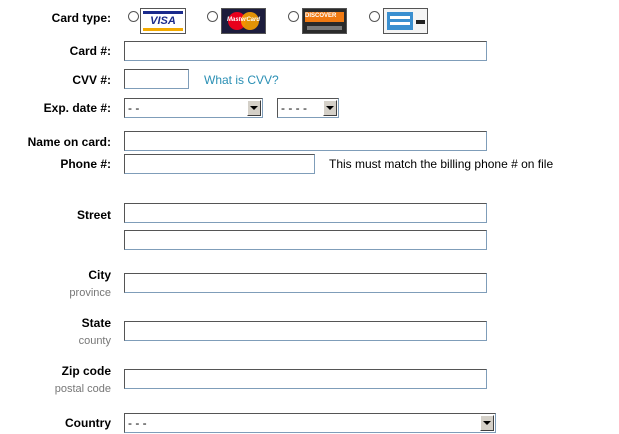 This screenshot has width=619, height=434. Describe the element at coordinates (321, 16) in the screenshot. I see `discover-logo-text: DISCOVER` at that location.